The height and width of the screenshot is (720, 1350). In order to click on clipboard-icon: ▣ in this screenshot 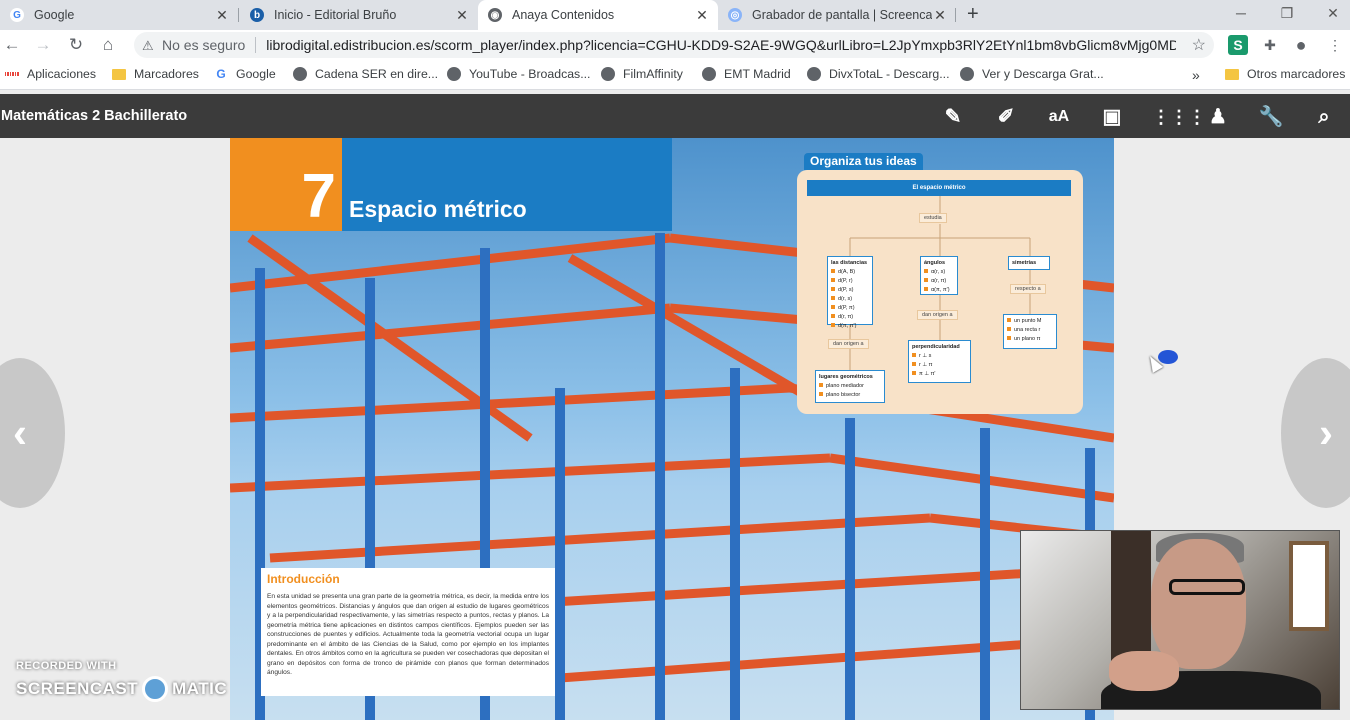, I will do `click(1112, 117)`.